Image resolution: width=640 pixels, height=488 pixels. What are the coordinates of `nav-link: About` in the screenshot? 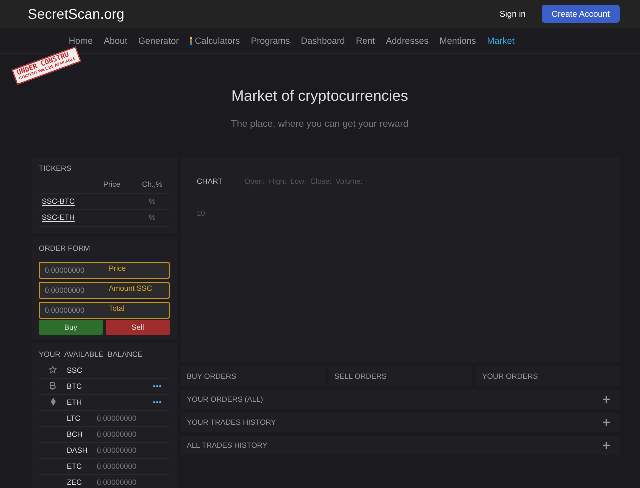 It's located at (116, 41).